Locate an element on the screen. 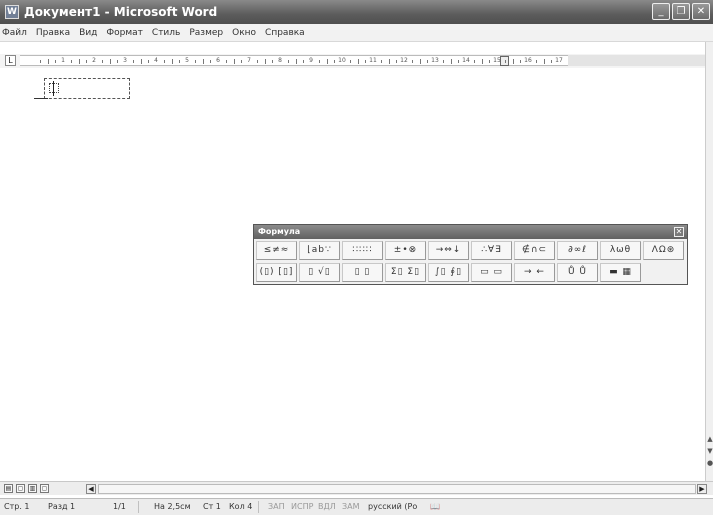  ruler-number: 12 is located at coordinates (404, 60).